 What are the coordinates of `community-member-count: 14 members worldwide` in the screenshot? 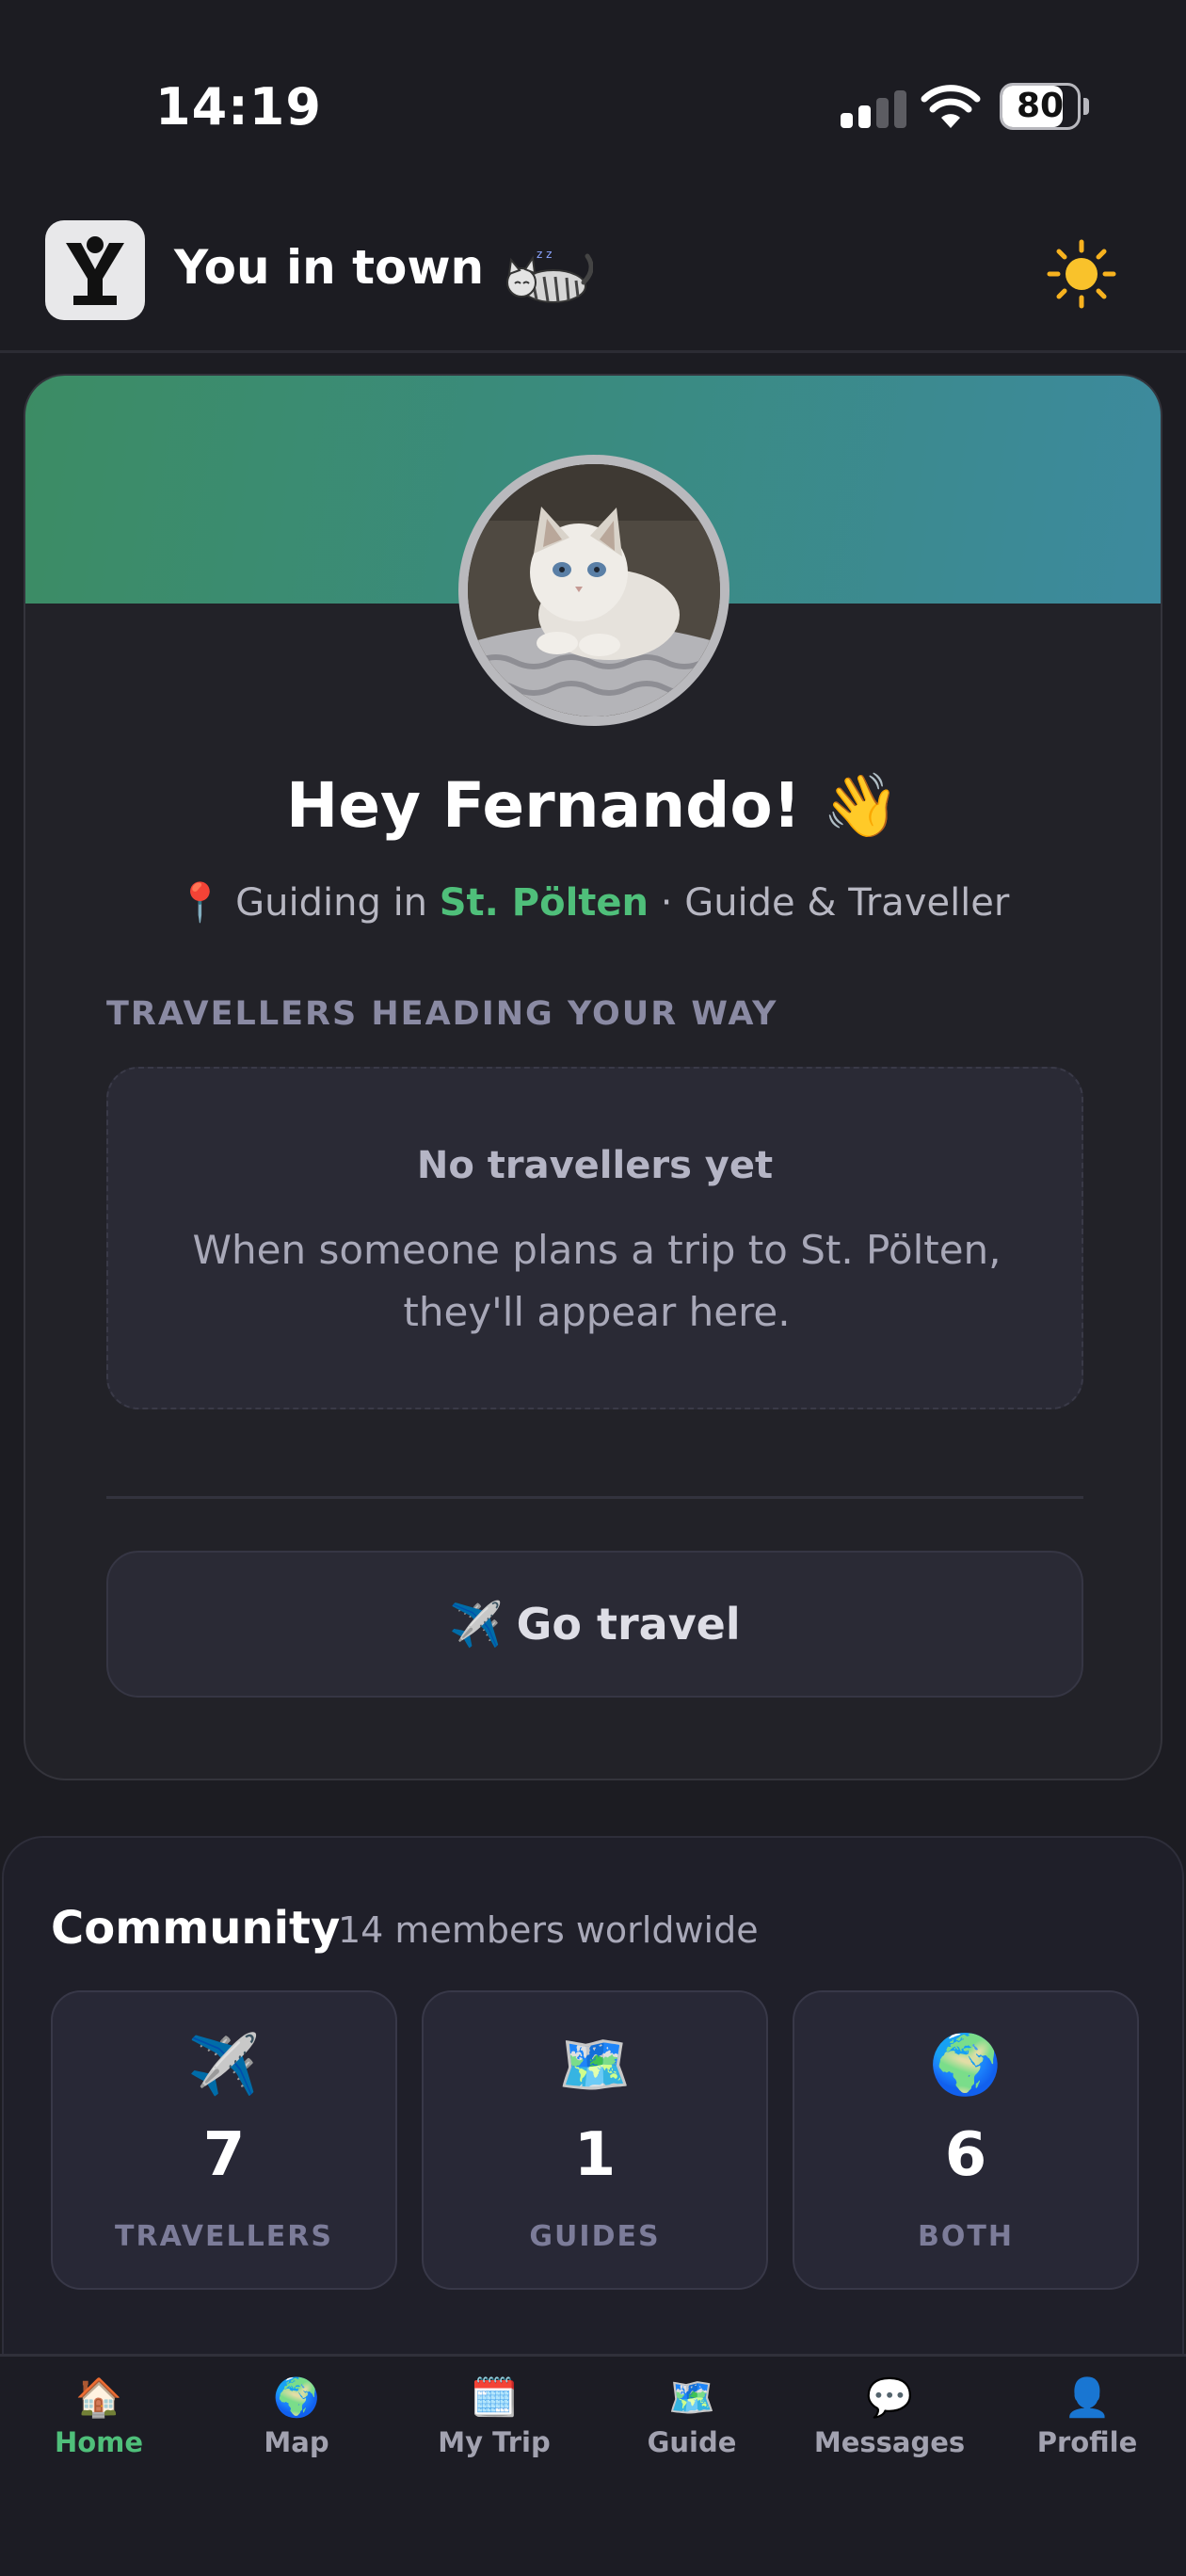 It's located at (548, 1930).